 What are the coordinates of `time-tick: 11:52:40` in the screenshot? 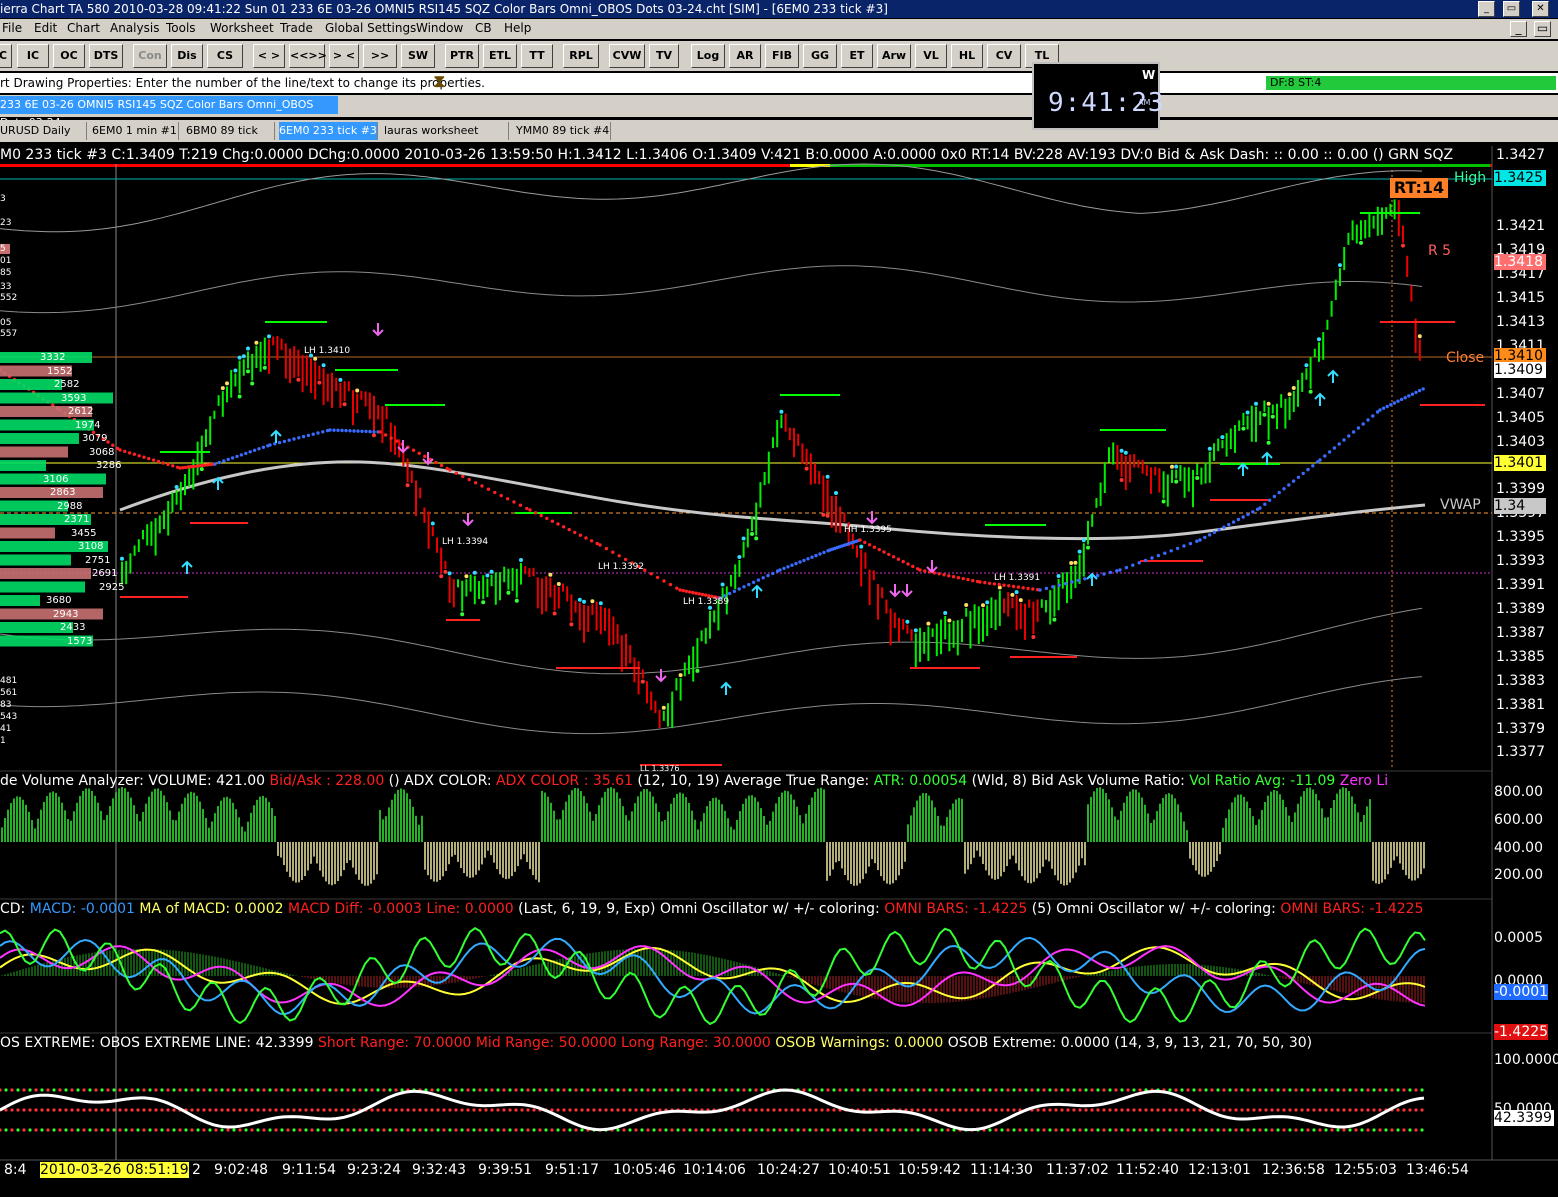 It's located at (1147, 1170).